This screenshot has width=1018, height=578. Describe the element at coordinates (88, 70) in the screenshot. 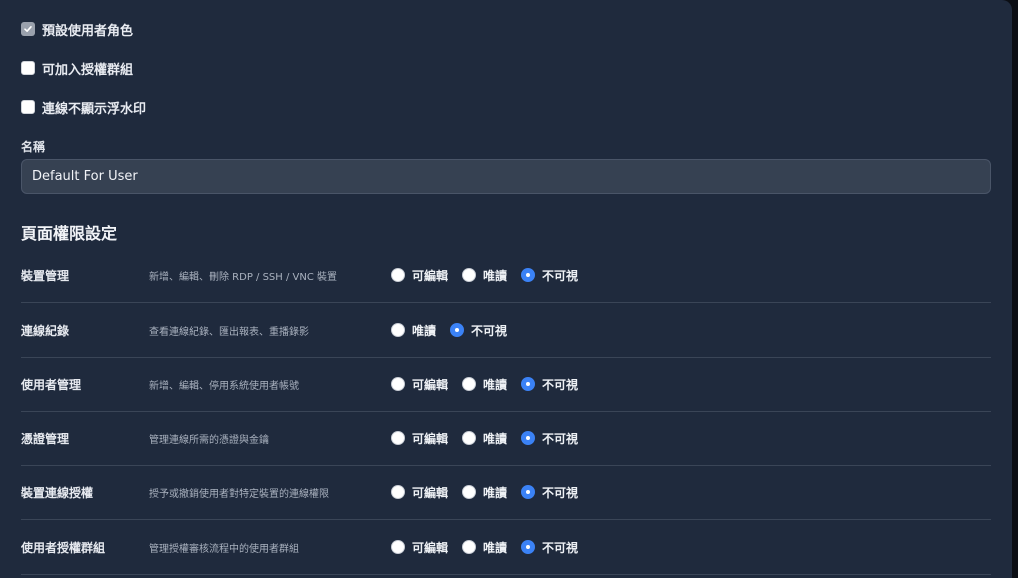

I see `checkbox-label: 可加入授權群組` at that location.